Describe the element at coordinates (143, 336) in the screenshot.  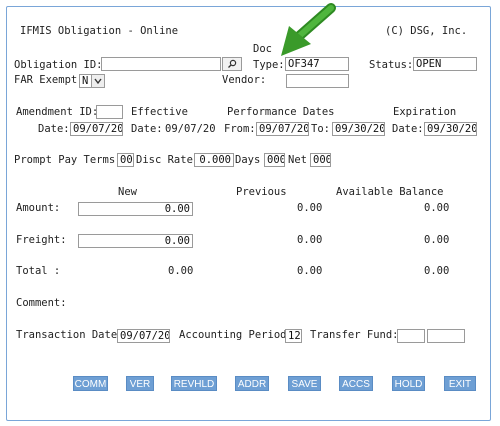
I see `transaction-date-field: 09/07/20` at that location.